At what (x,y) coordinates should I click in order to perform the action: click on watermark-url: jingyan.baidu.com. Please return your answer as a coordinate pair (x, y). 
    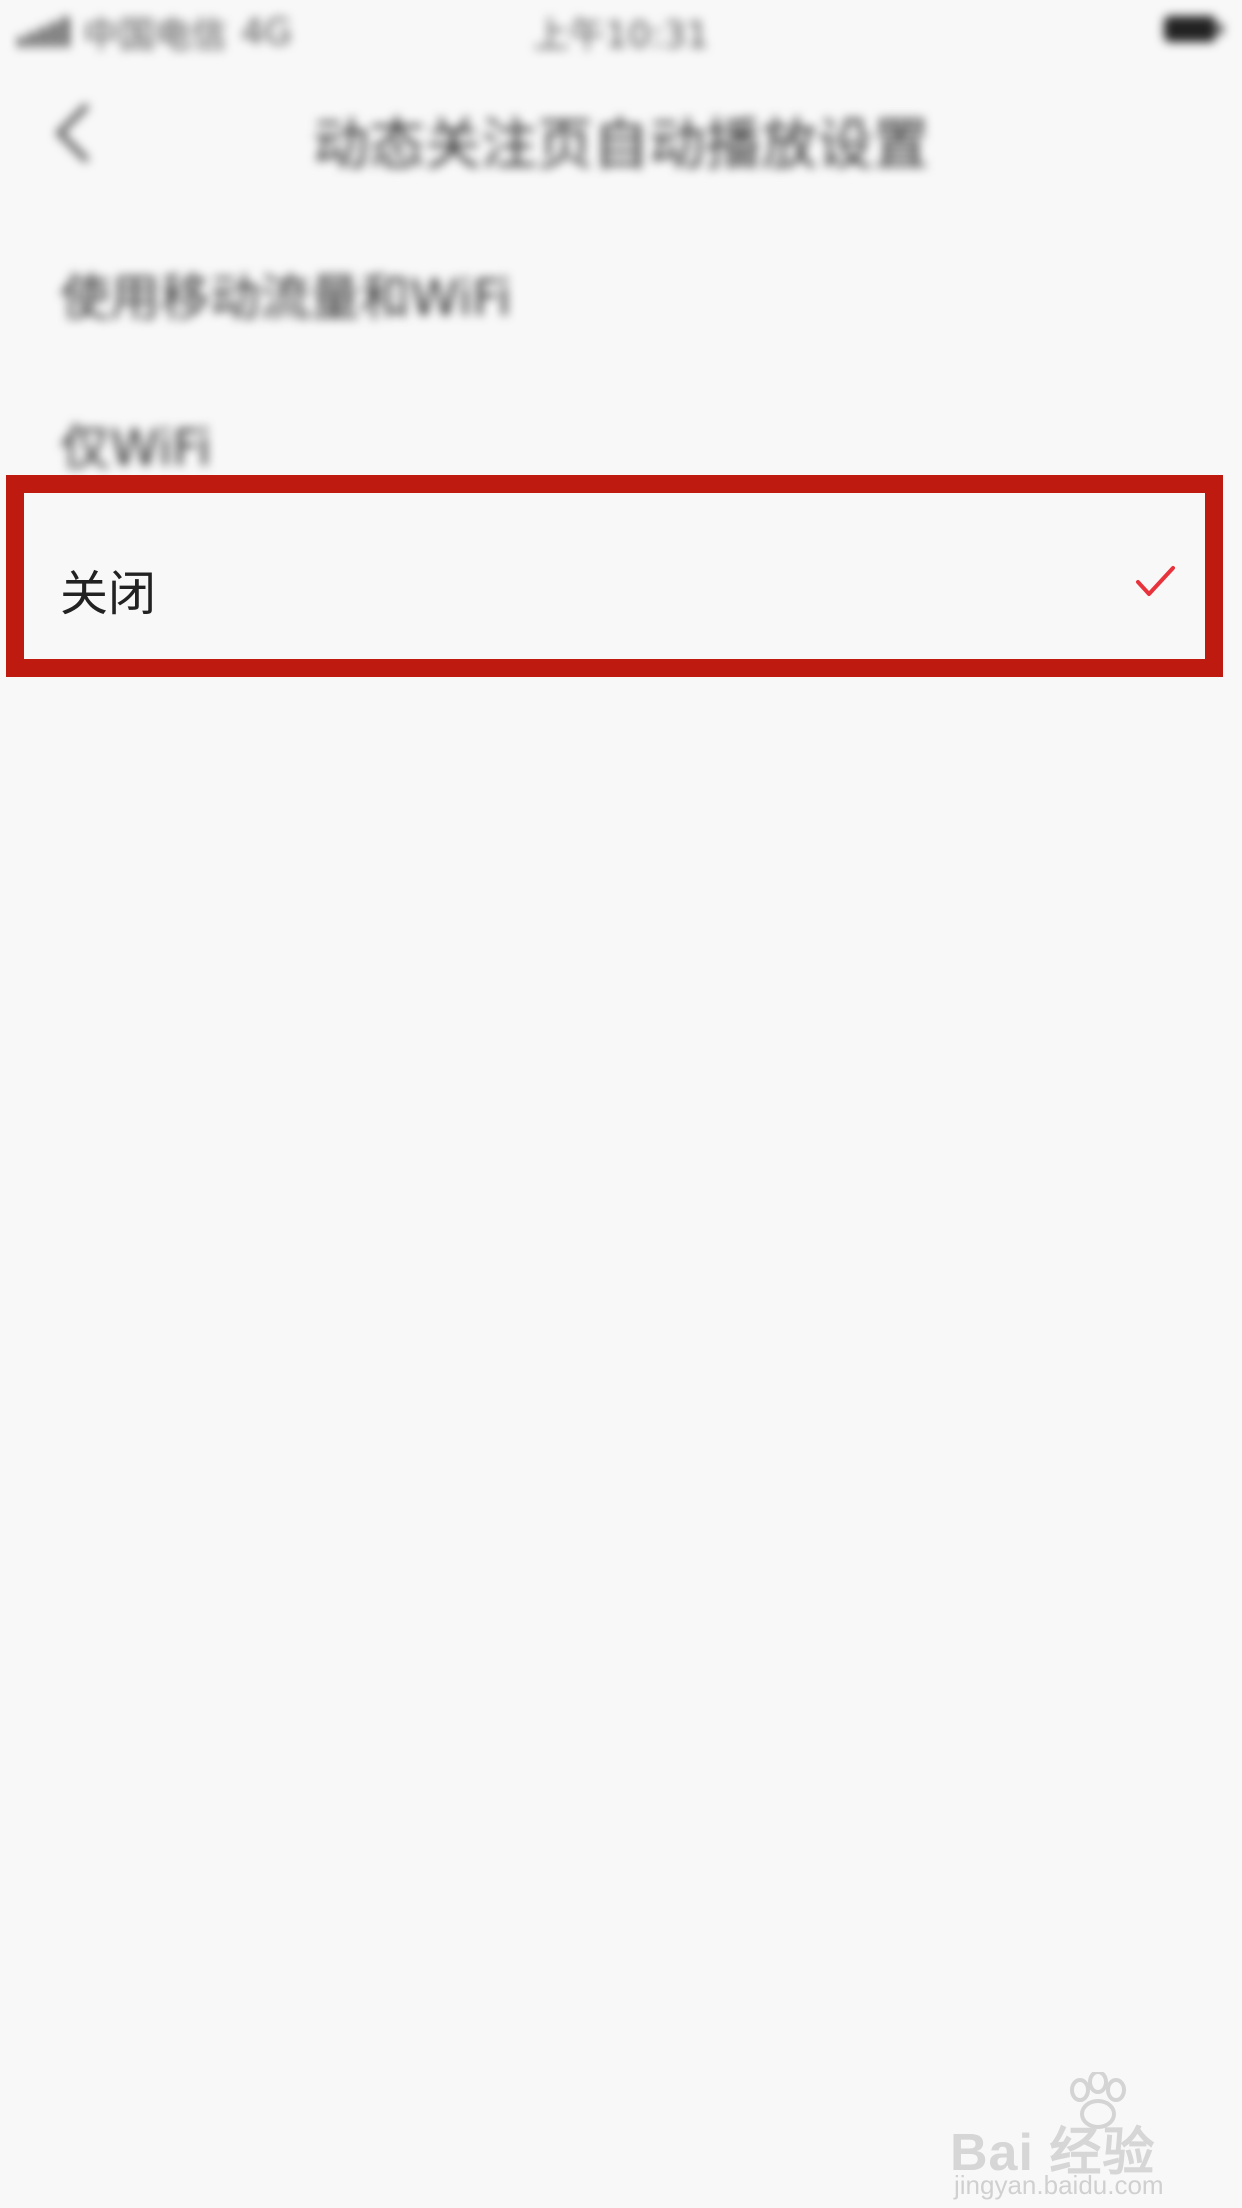
    Looking at the image, I should click on (1059, 2185).